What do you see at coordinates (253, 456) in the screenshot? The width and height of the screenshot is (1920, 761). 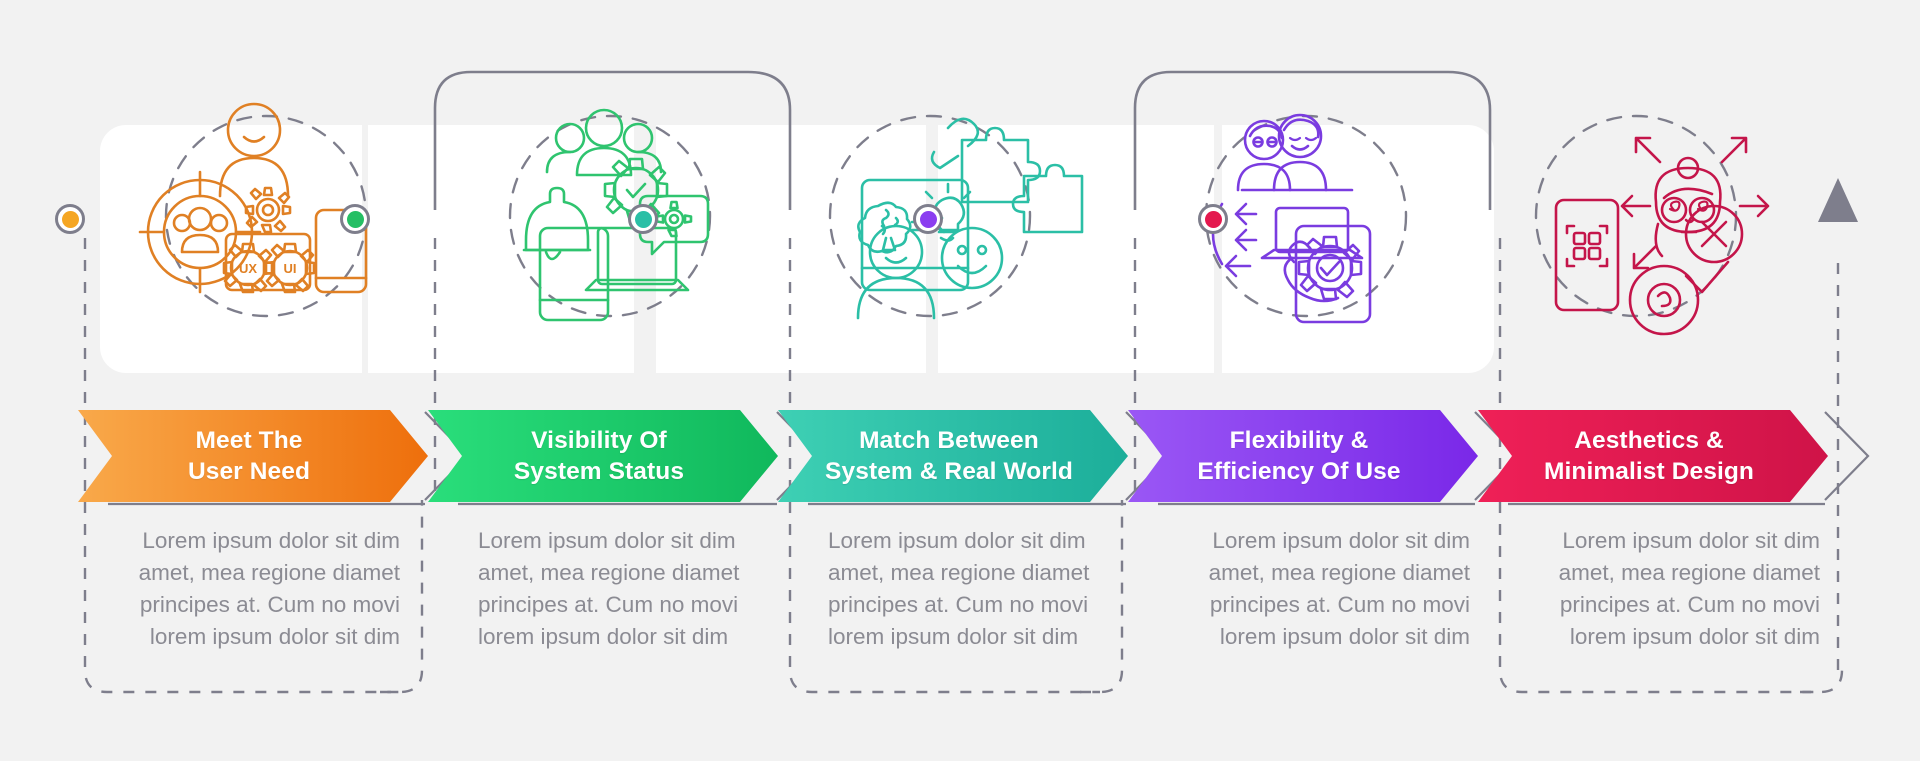 I see `step-label-1: Meet The User Need` at bounding box center [253, 456].